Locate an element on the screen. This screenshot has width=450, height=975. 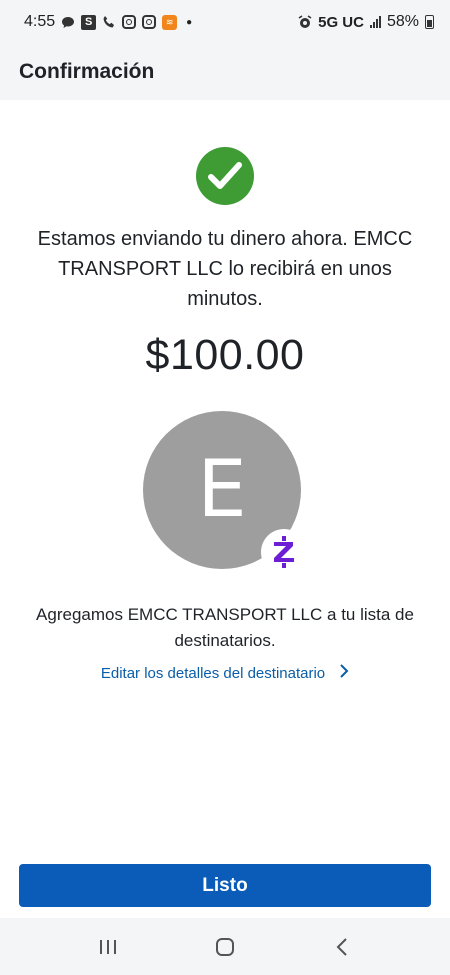
home-icon is located at coordinates (225, 947).